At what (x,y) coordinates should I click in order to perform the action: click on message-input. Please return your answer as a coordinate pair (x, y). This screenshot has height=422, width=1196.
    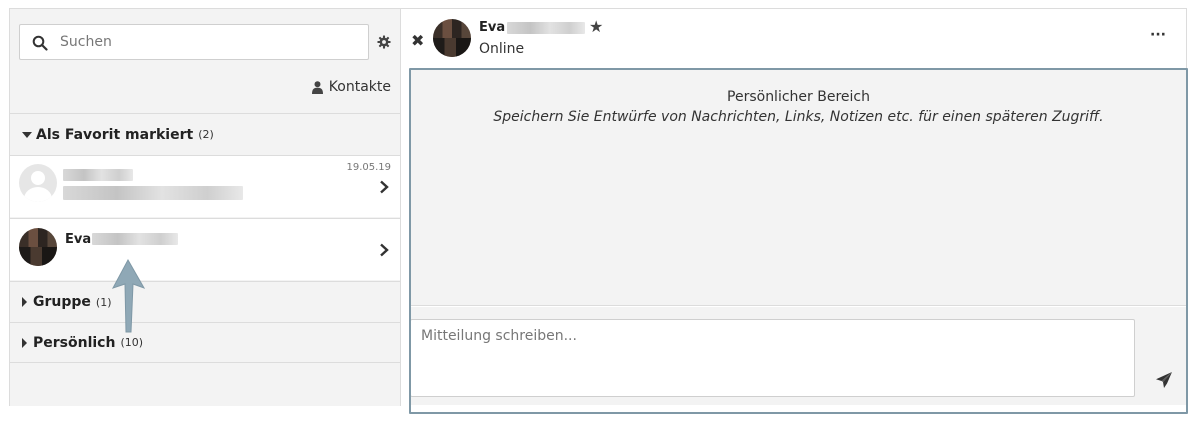
    Looking at the image, I should click on (772, 358).